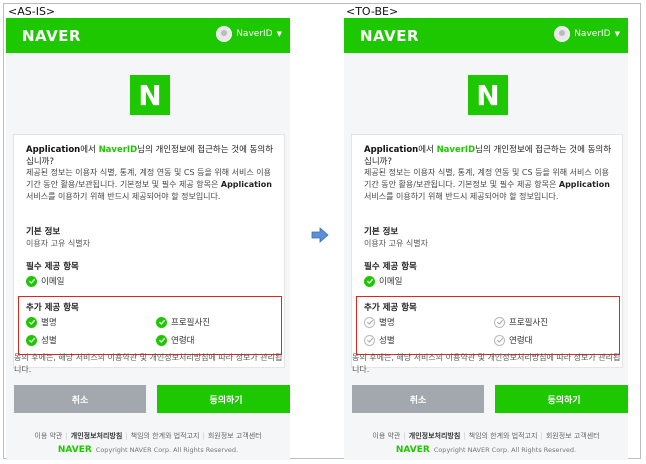  I want to click on right-arrow-icon, so click(320, 235).